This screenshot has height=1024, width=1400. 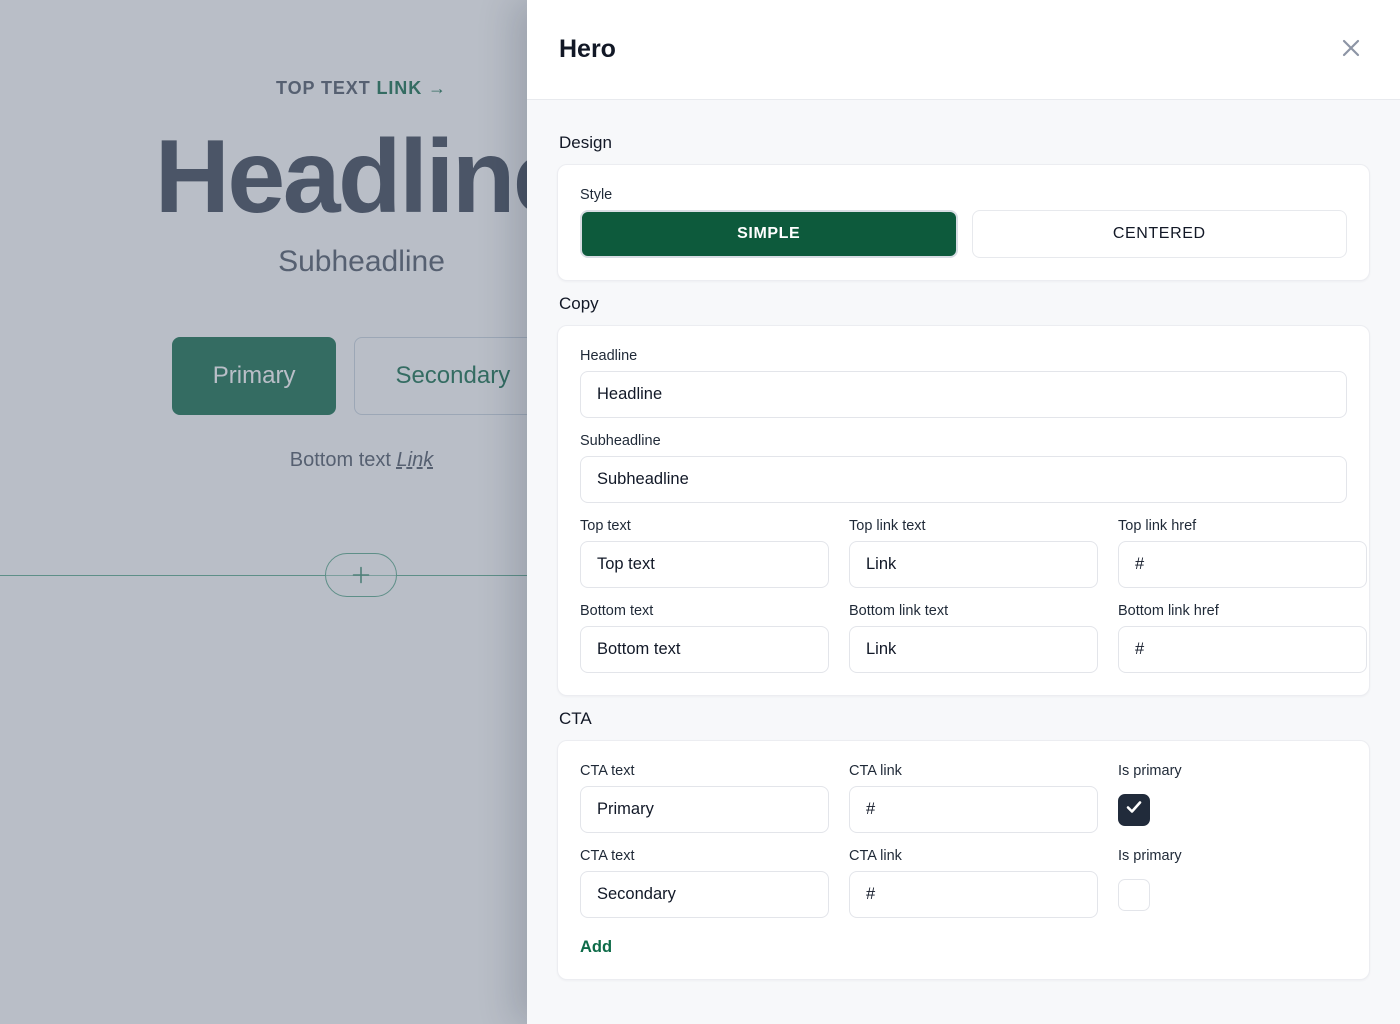 I want to click on hero-secondary-cta-button: Secondary, so click(x=453, y=376).